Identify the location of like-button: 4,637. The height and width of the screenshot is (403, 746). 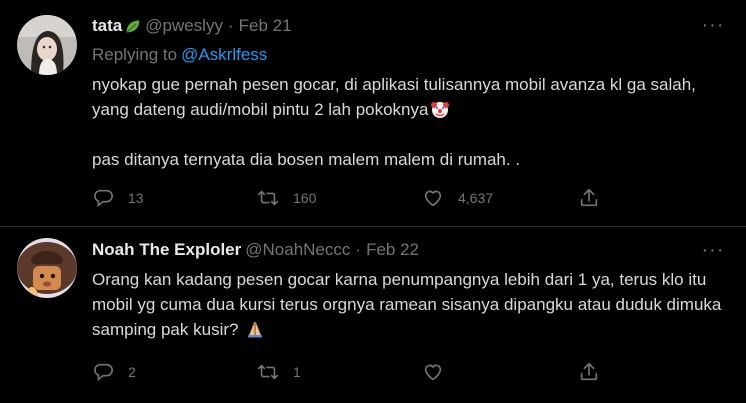
(504, 198).